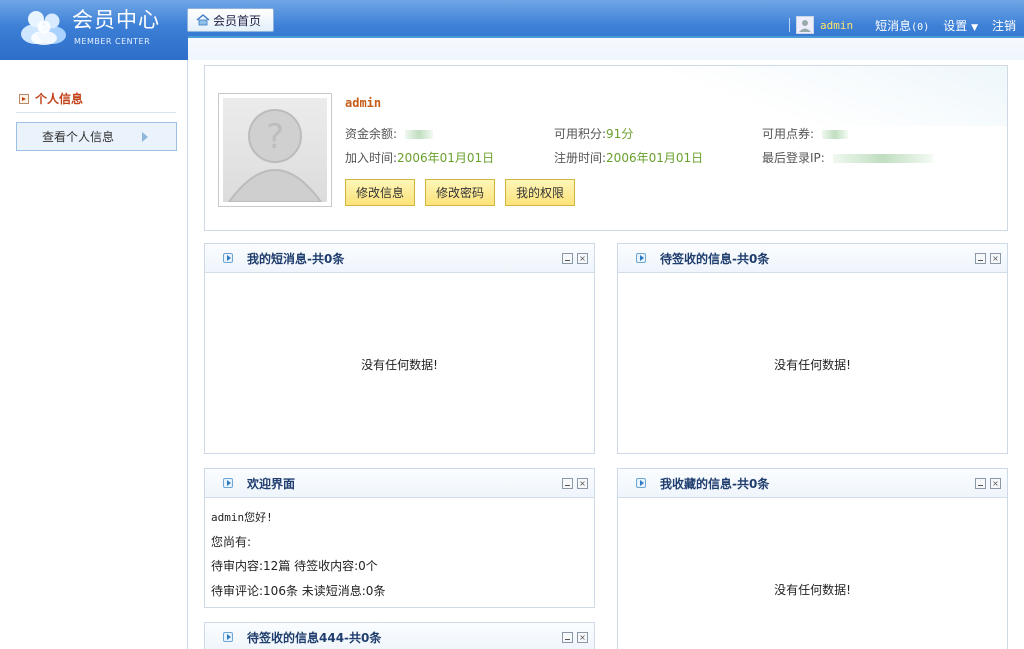  What do you see at coordinates (78, 137) in the screenshot?
I see `sidebar-item-label: 查看个人信息` at bounding box center [78, 137].